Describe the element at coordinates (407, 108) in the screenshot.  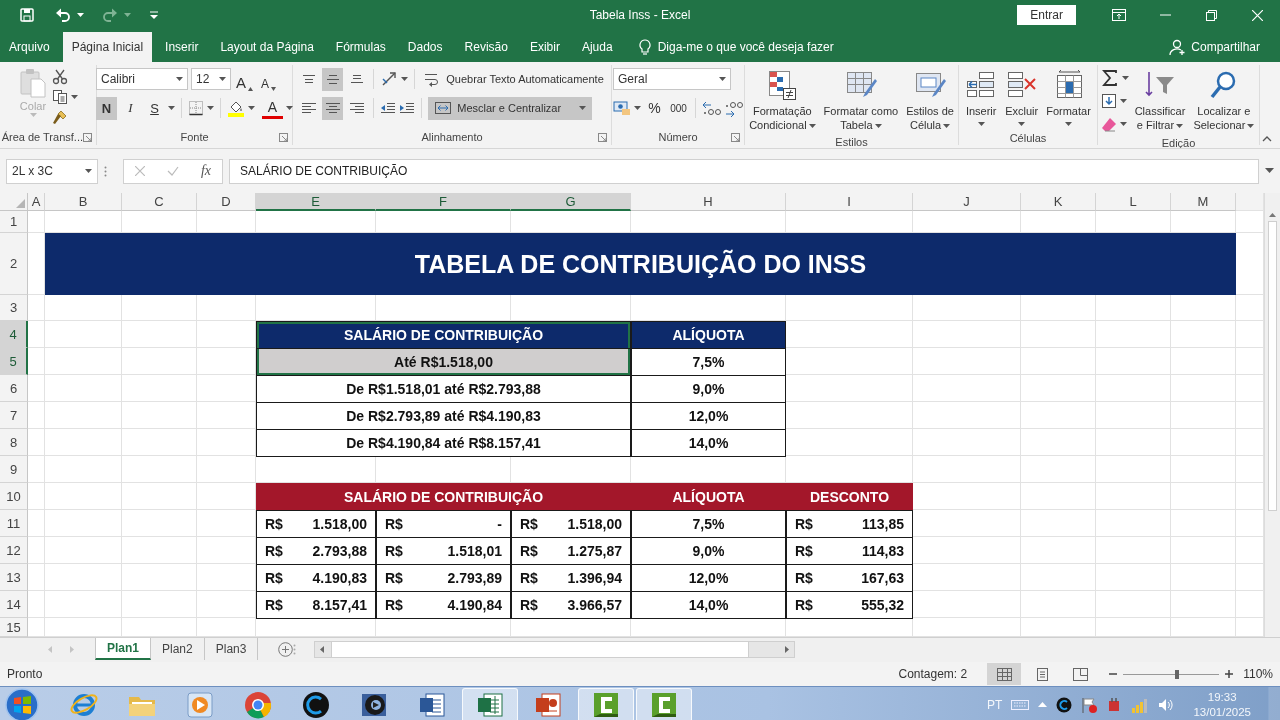
I see `increase-indent-icon` at that location.